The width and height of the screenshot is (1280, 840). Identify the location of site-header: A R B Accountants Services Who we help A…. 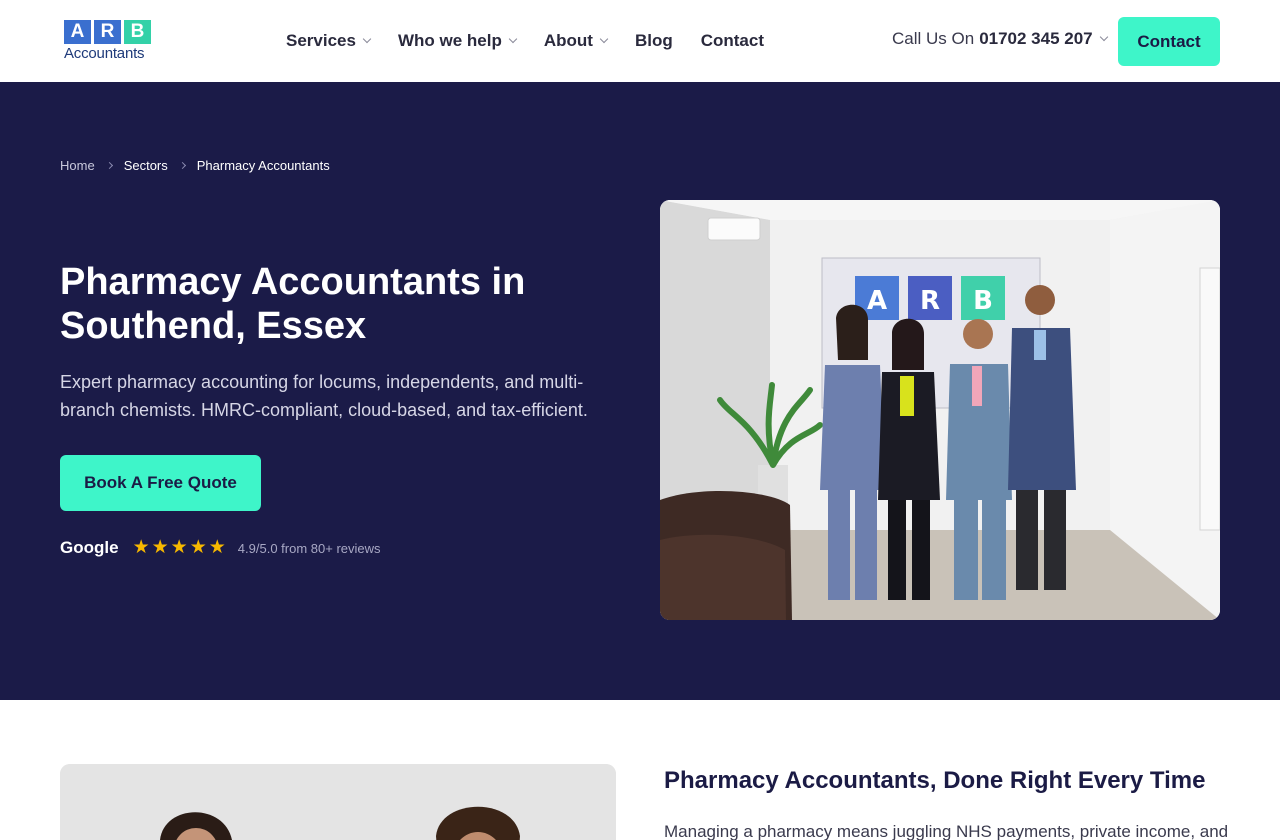
(640, 41).